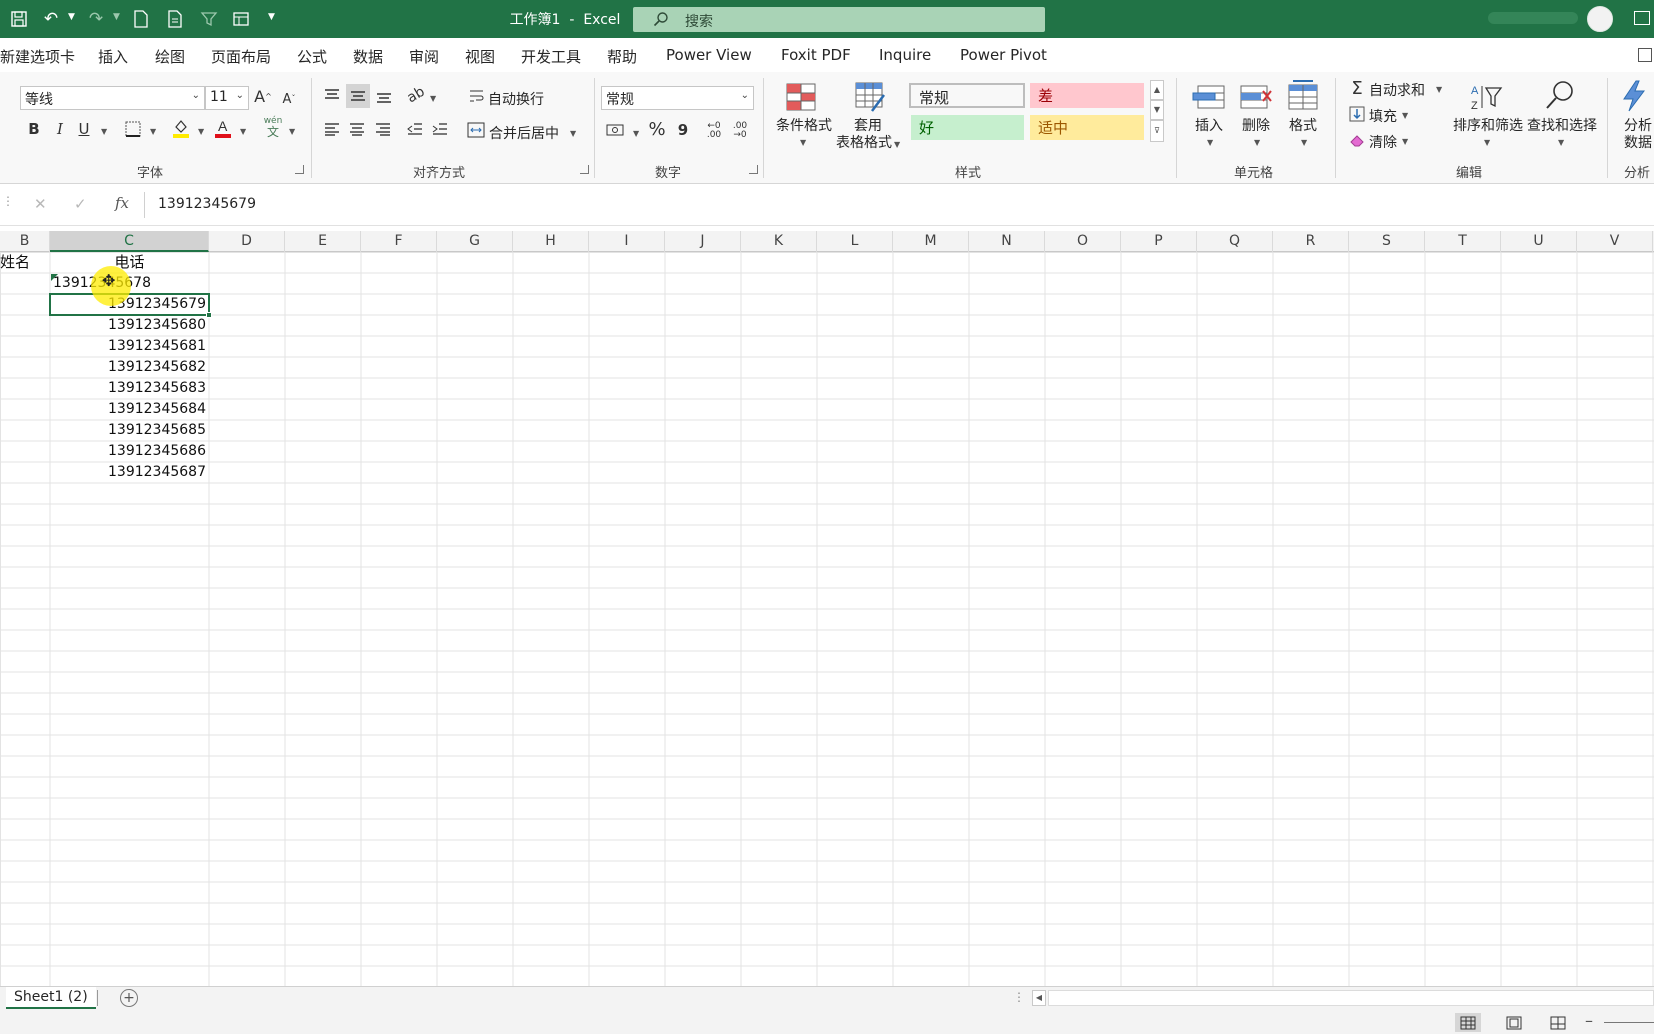 This screenshot has width=1654, height=1034. Describe the element at coordinates (1463, 241) in the screenshot. I see `column-header-t: T` at that location.